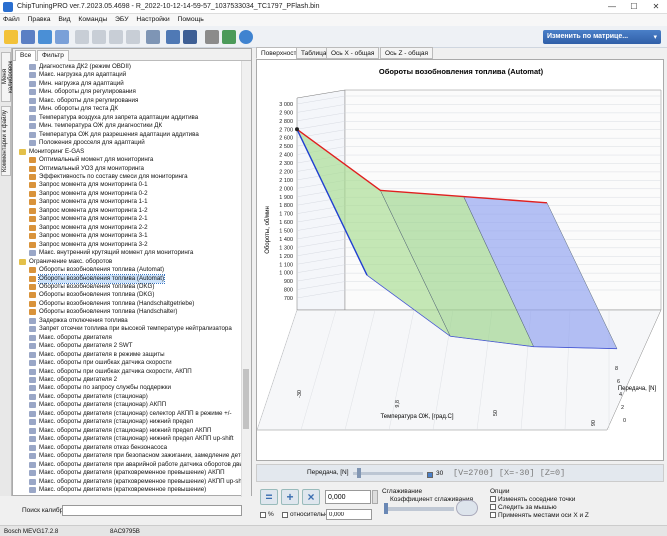 The image size is (667, 536). Describe the element at coordinates (127, 75) in the screenshot. I see `tree-item: Макс. нагрузка для адаптаций` at that location.